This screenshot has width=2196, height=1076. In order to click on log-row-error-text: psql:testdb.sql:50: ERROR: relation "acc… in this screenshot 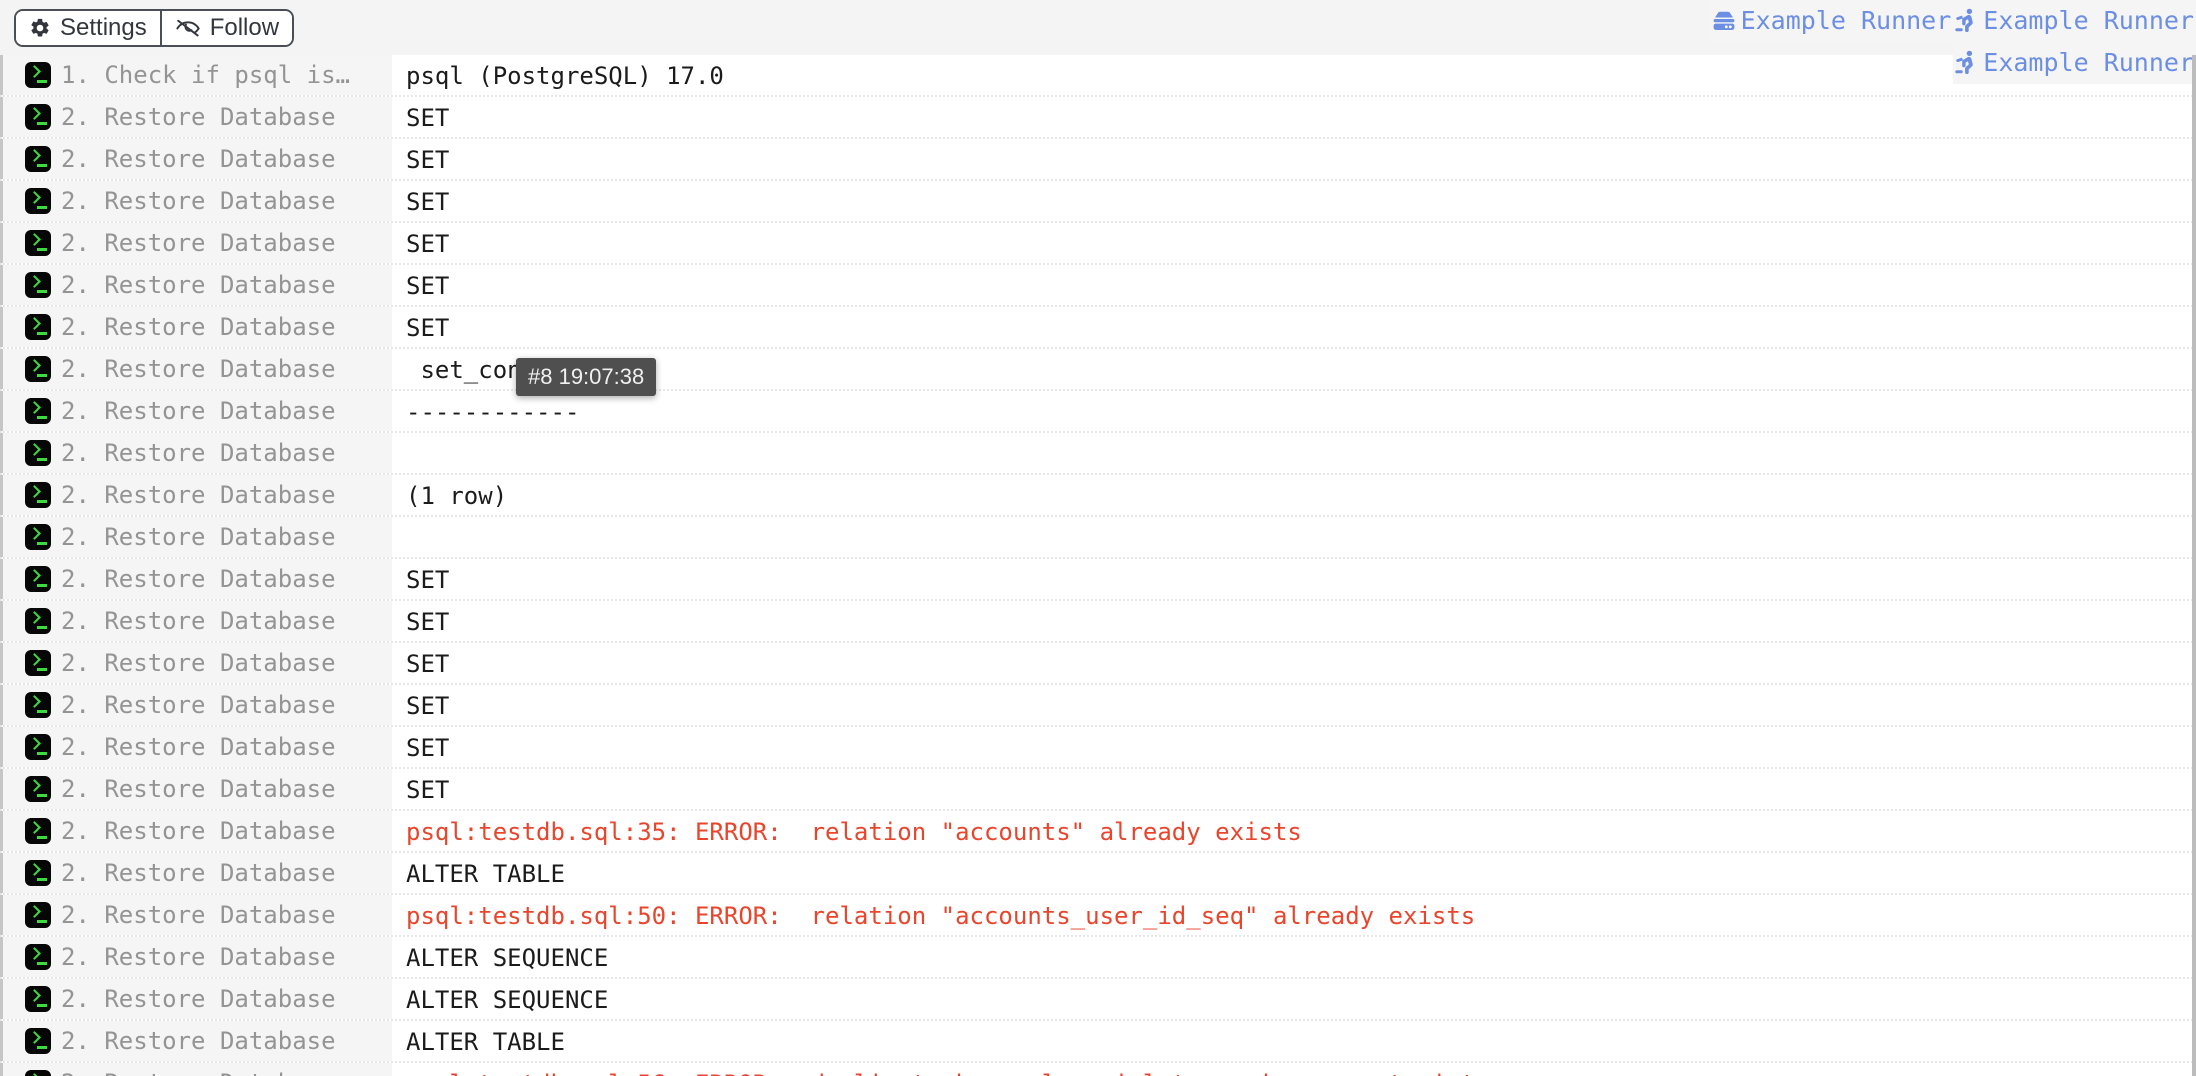, I will do `click(941, 916)`.